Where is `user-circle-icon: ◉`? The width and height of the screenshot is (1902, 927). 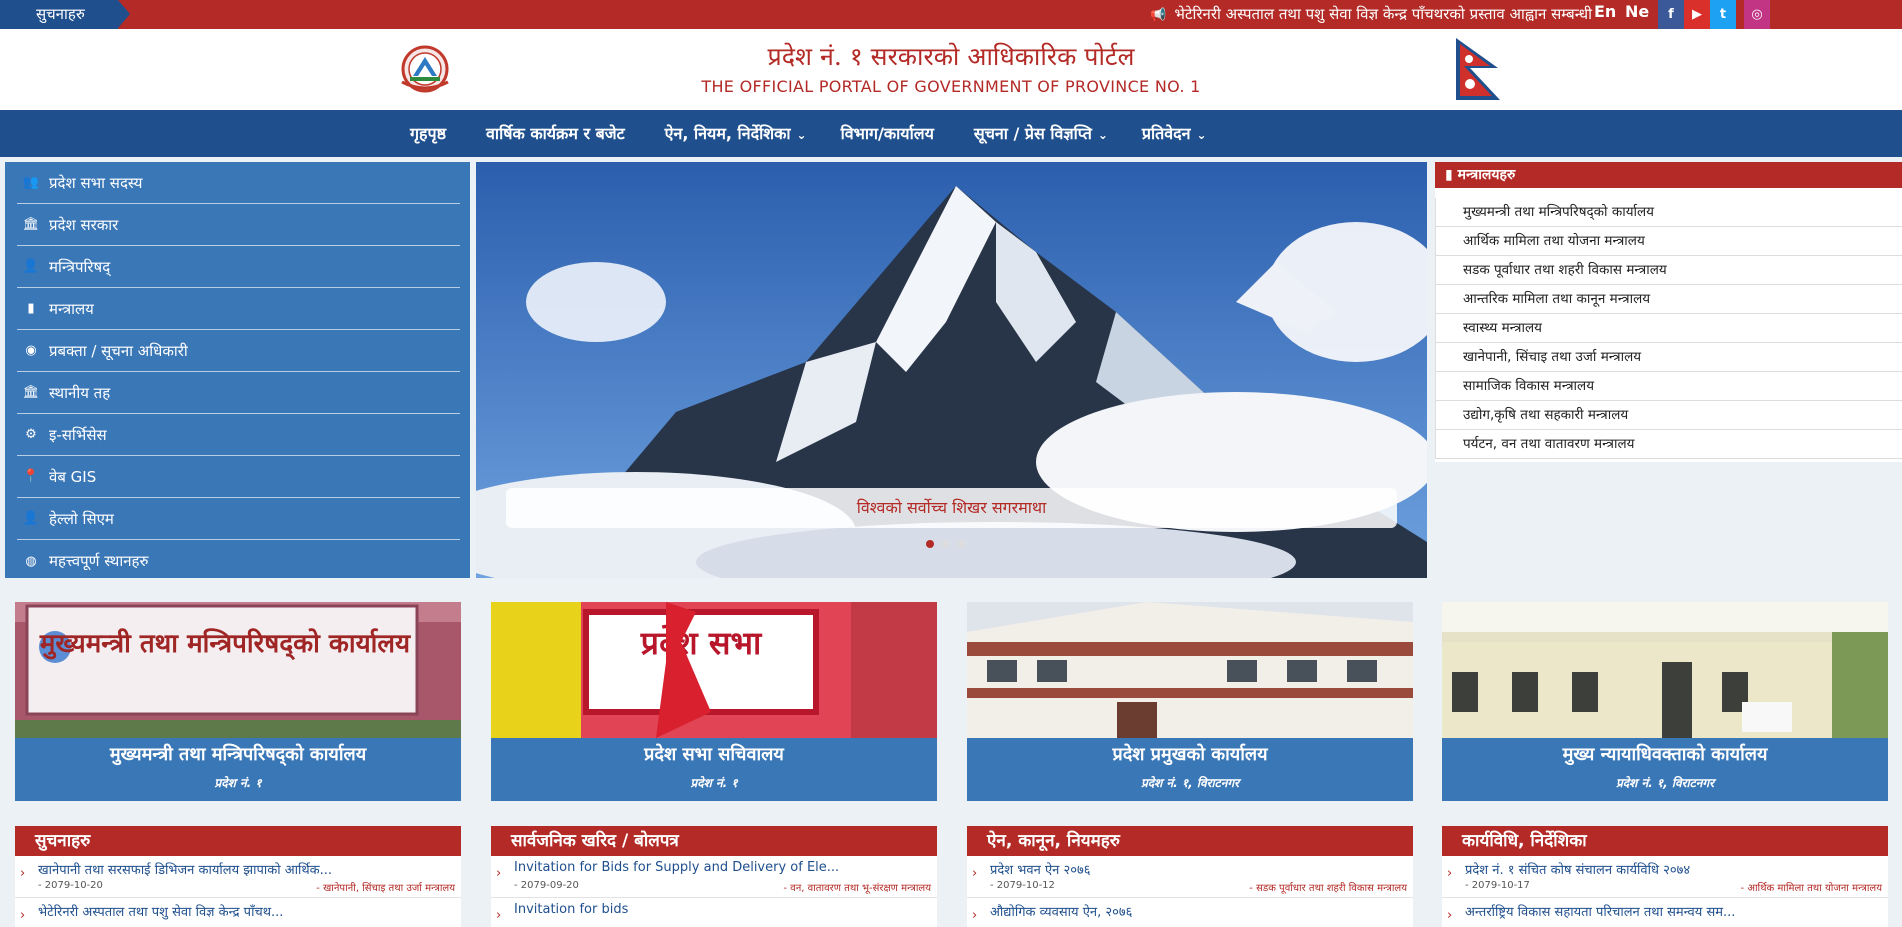 user-circle-icon: ◉ is located at coordinates (31, 350).